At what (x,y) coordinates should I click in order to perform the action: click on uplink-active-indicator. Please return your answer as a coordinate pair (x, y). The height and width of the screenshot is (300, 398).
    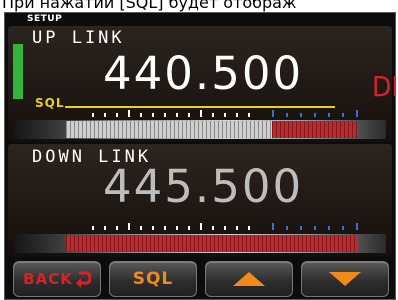
    Looking at the image, I should click on (18, 71).